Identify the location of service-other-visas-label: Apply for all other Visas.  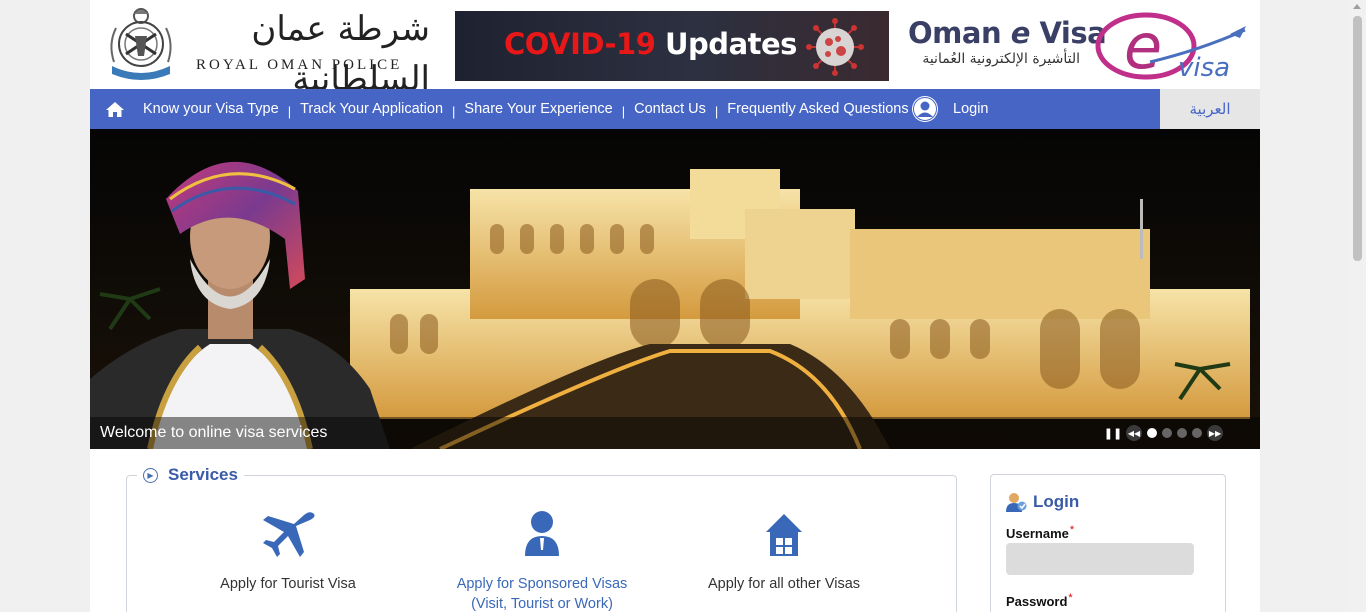
(784, 584).